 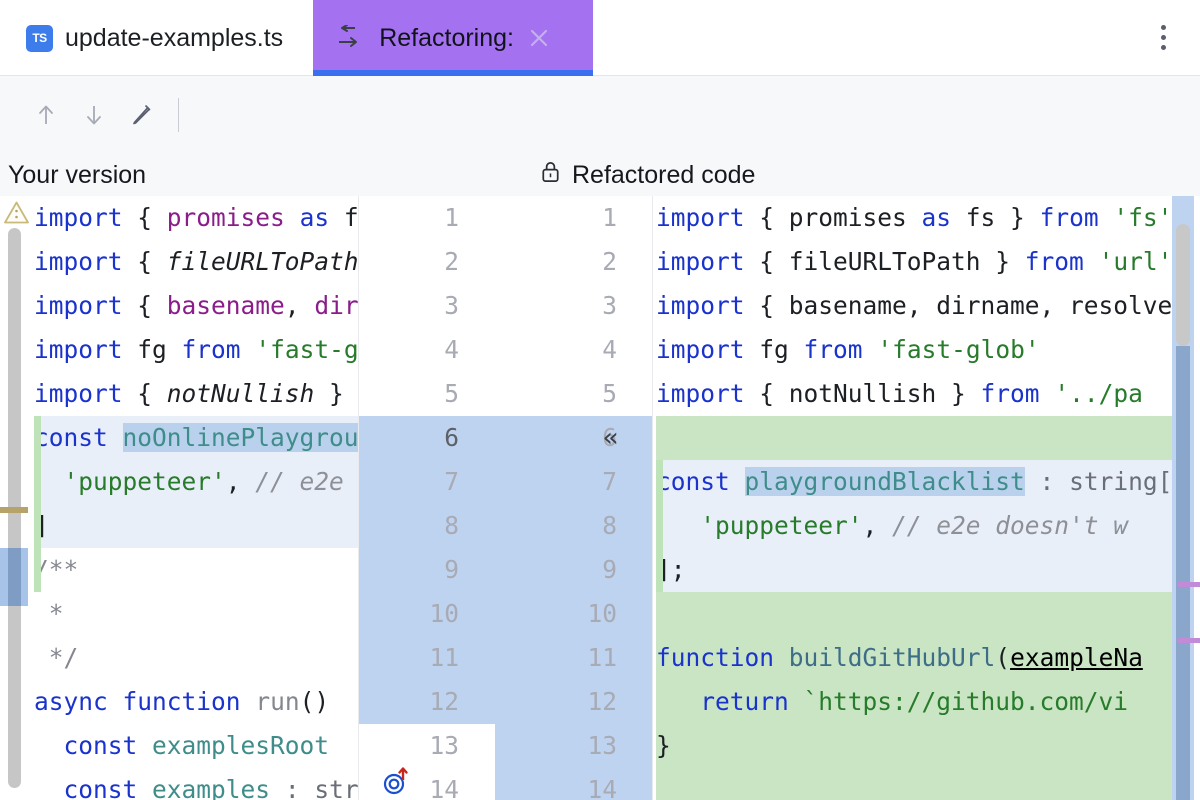 I want to click on code-line: import fg from 'fast-glob', so click(x=196, y=350).